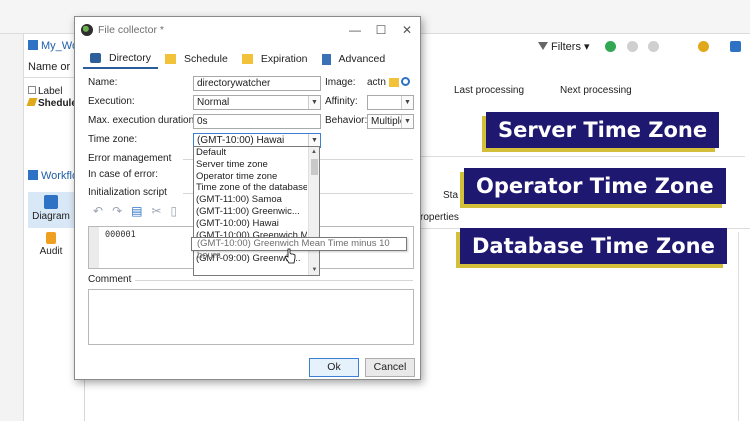 This screenshot has height=421, width=750. I want to click on behavior-select: Multiple ▼, so click(390, 121).